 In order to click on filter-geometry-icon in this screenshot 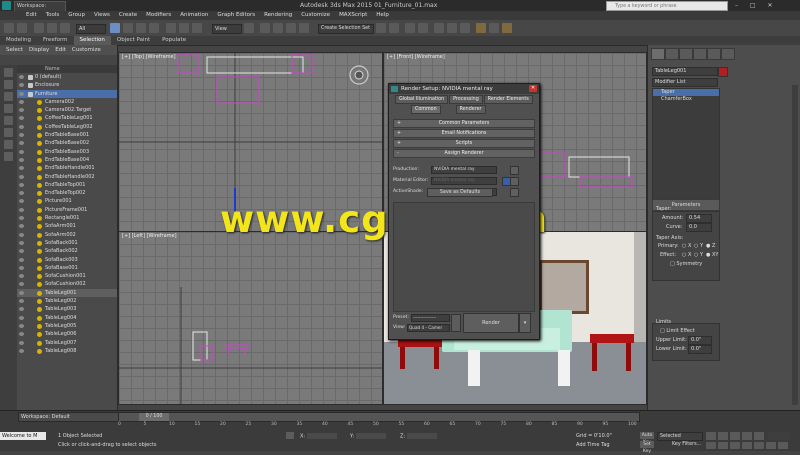, I will do `click(8, 72)`.